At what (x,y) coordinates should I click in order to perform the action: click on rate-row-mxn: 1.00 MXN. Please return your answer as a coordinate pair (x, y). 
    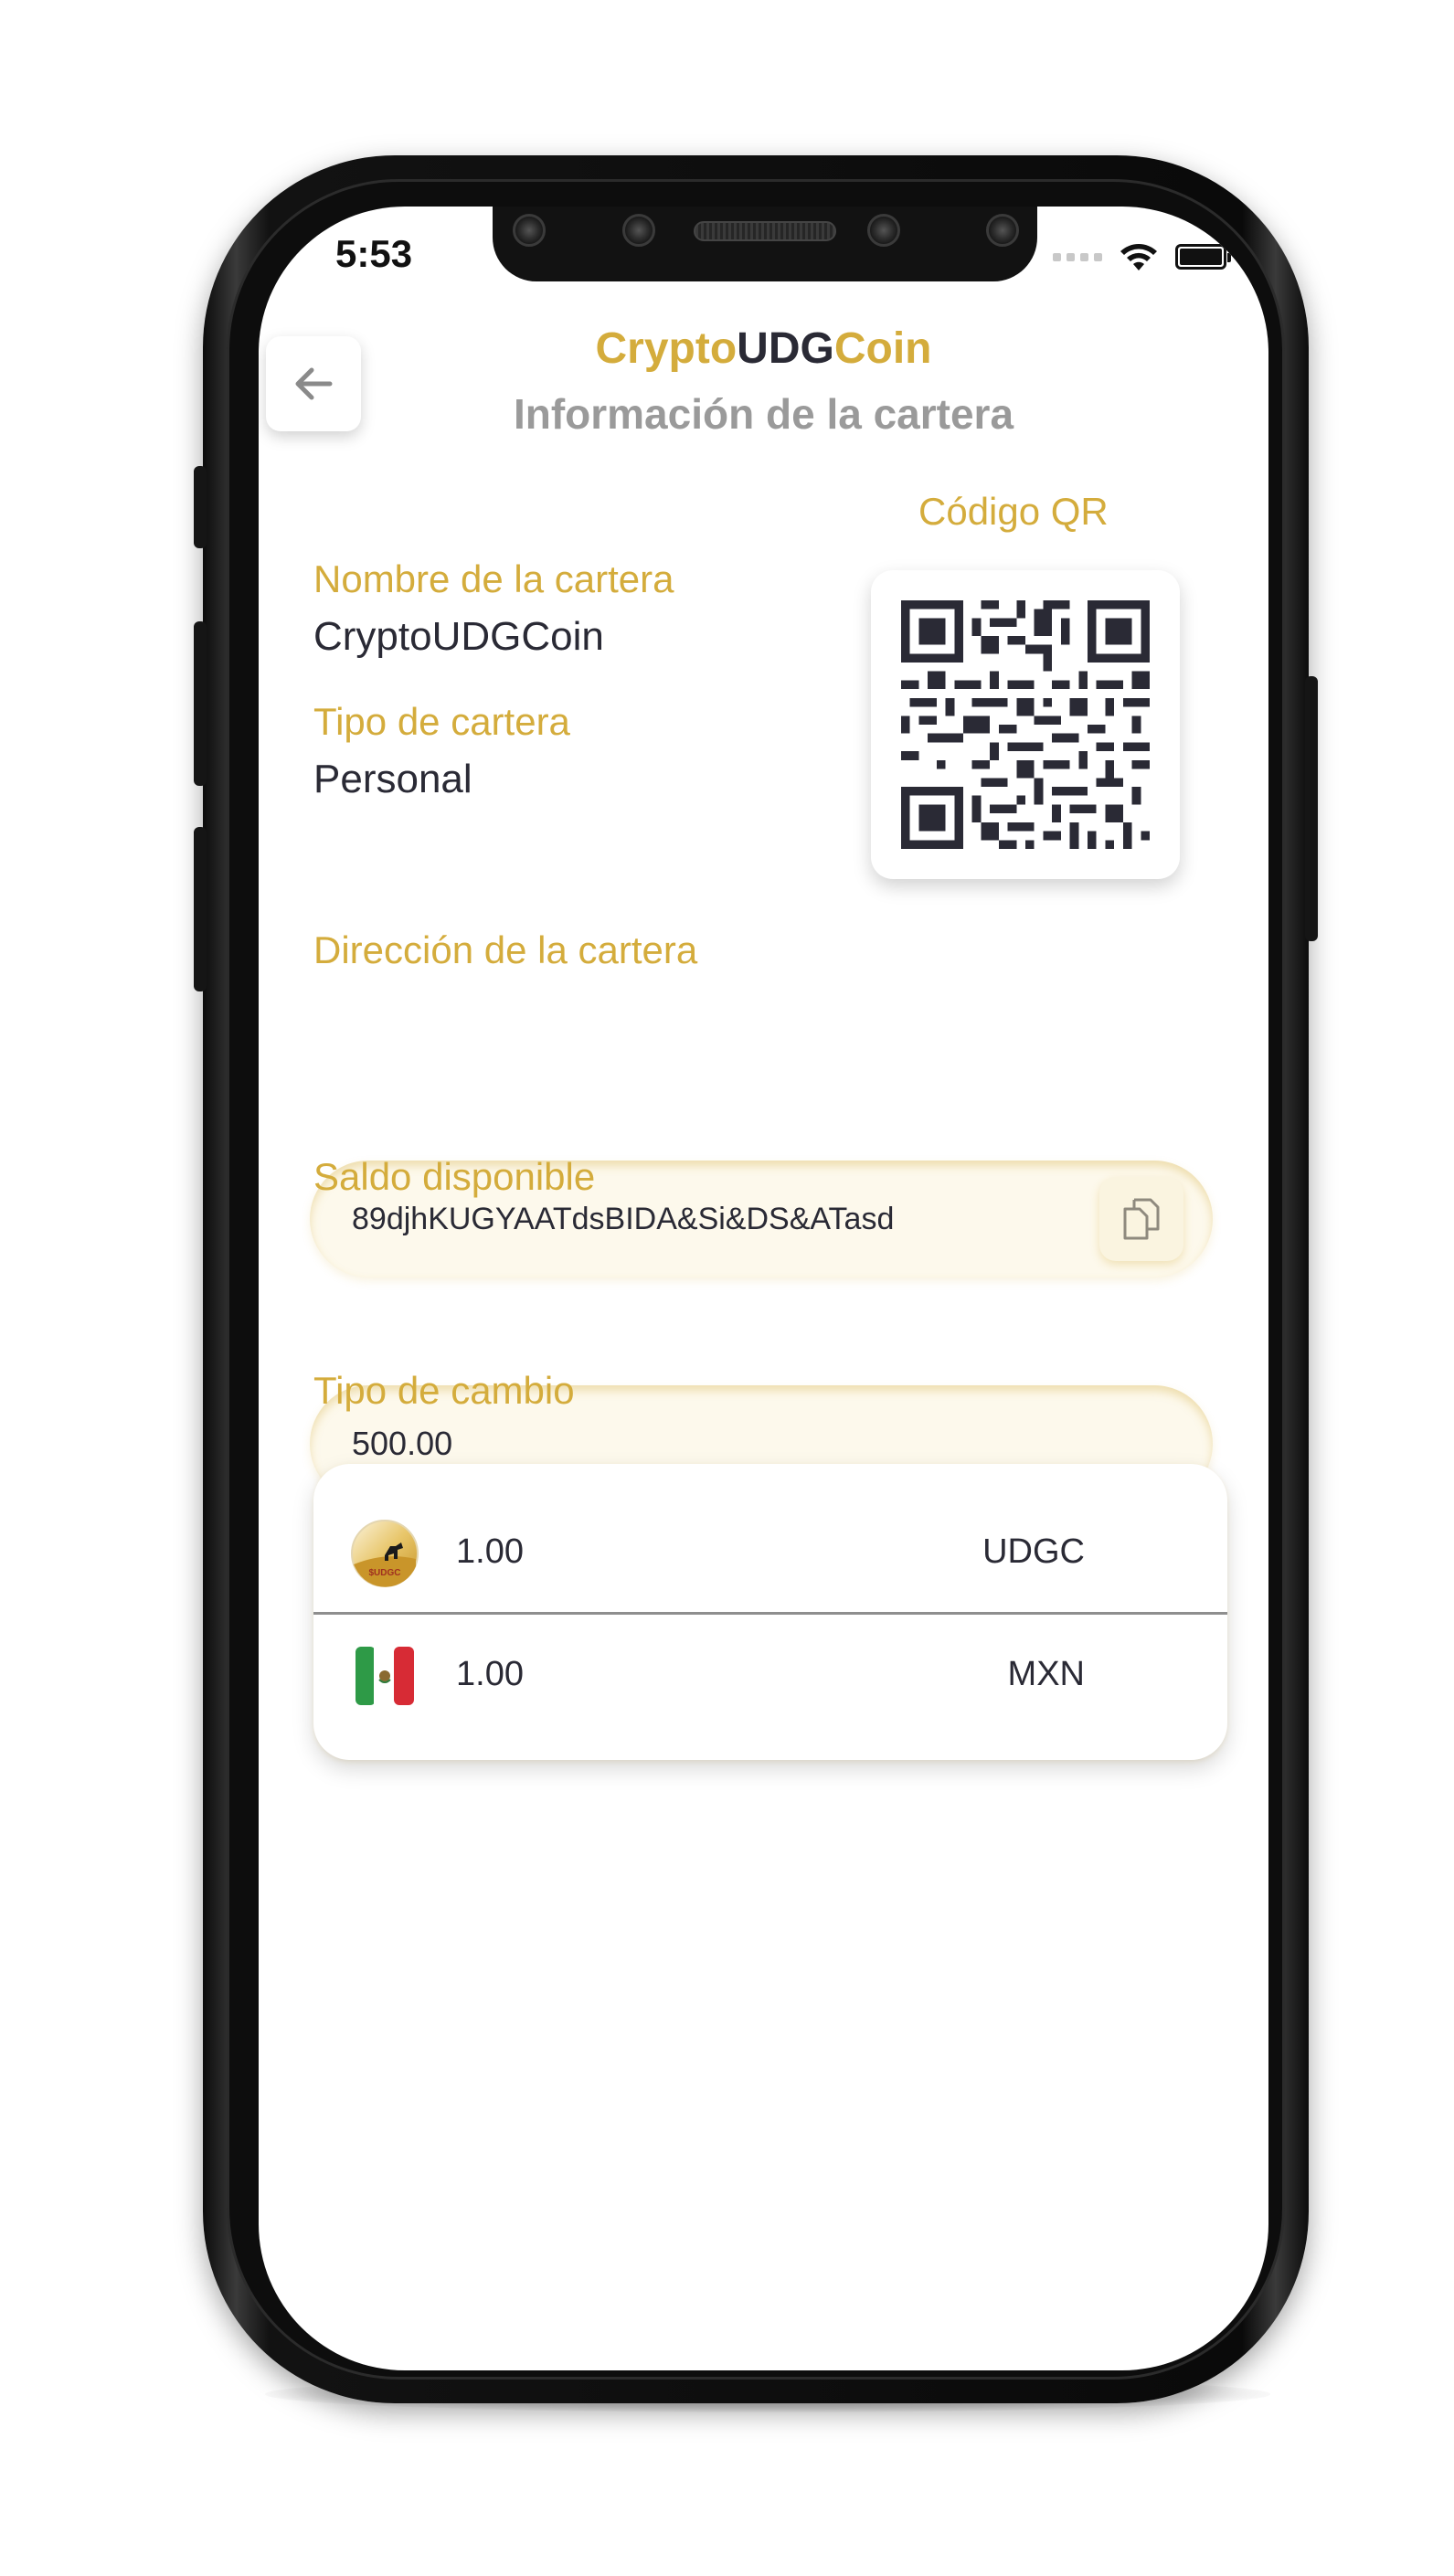
    Looking at the image, I should click on (770, 1674).